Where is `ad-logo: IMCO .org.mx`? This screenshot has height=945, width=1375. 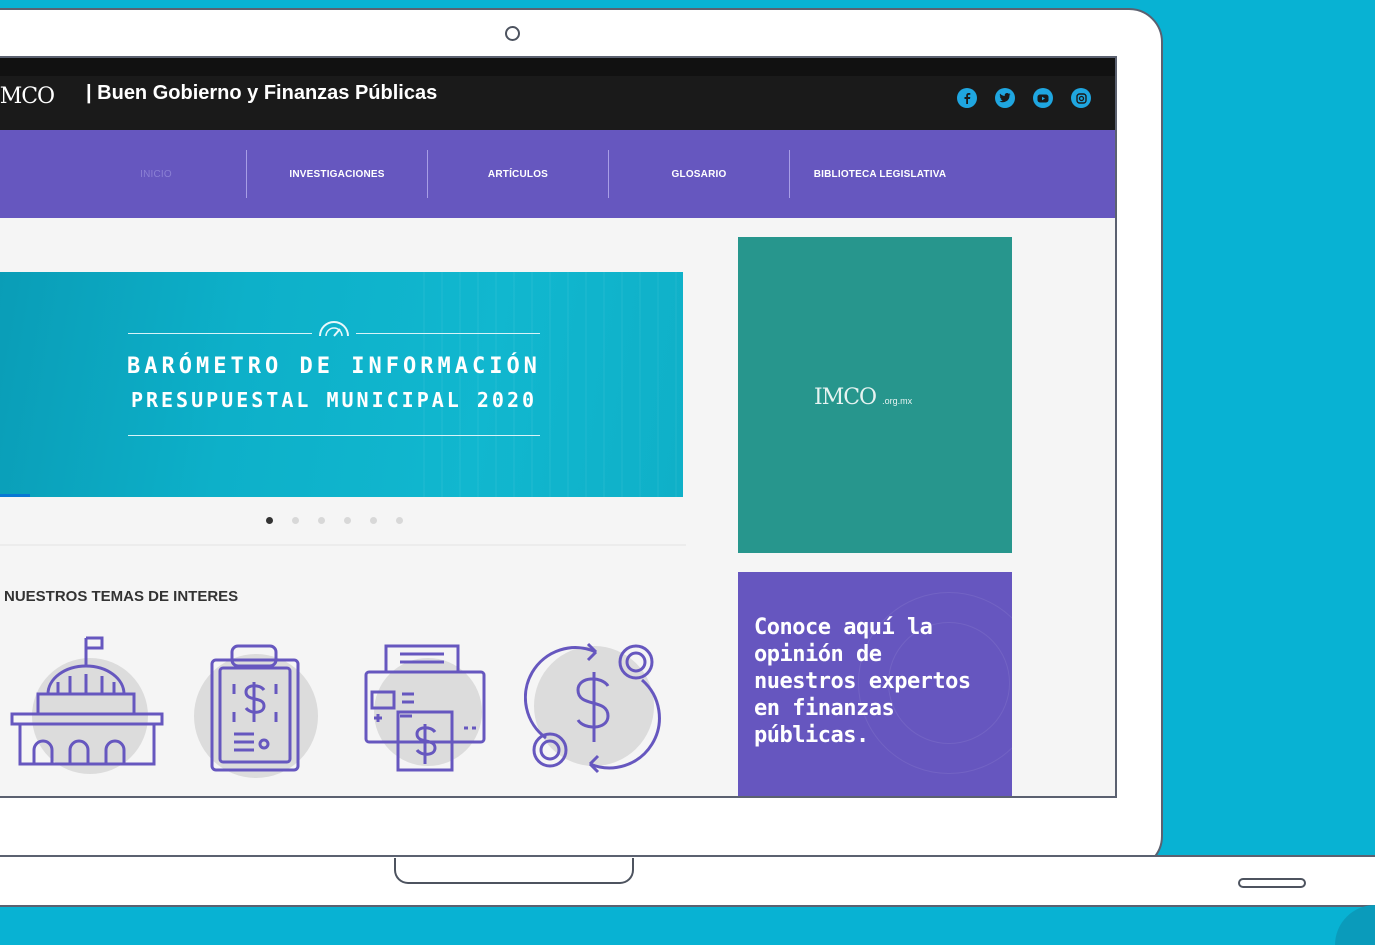
ad-logo: IMCO .org.mx is located at coordinates (863, 397).